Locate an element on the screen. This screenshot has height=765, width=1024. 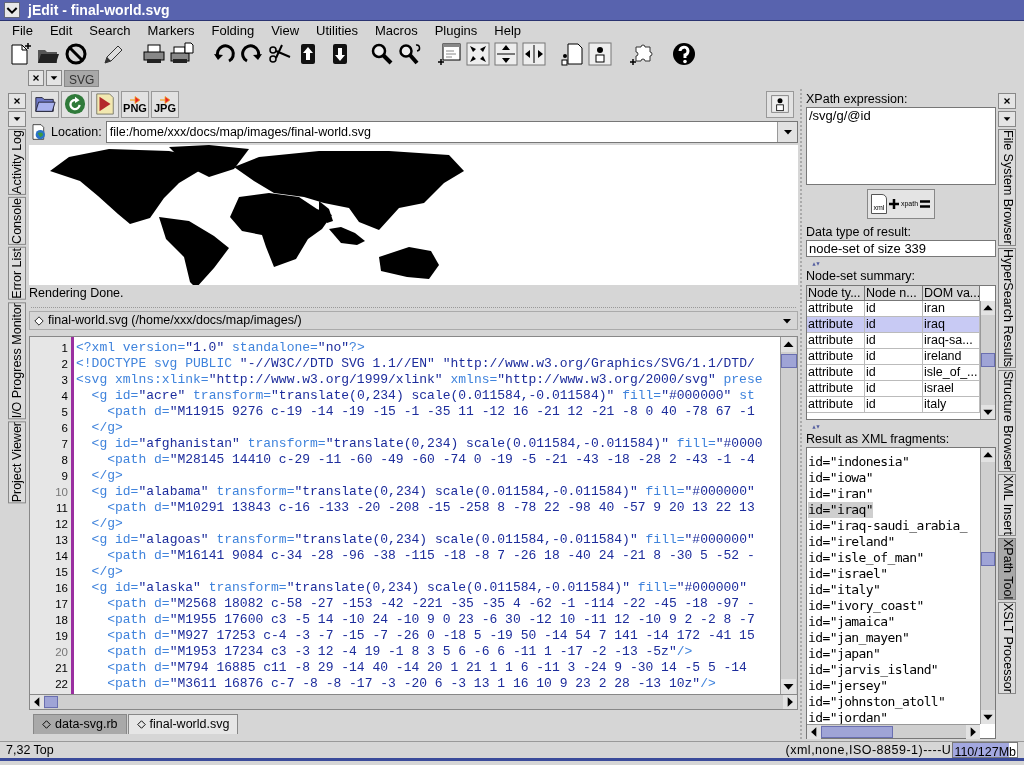
dock-tab: SVG is located at coordinates (82, 78).